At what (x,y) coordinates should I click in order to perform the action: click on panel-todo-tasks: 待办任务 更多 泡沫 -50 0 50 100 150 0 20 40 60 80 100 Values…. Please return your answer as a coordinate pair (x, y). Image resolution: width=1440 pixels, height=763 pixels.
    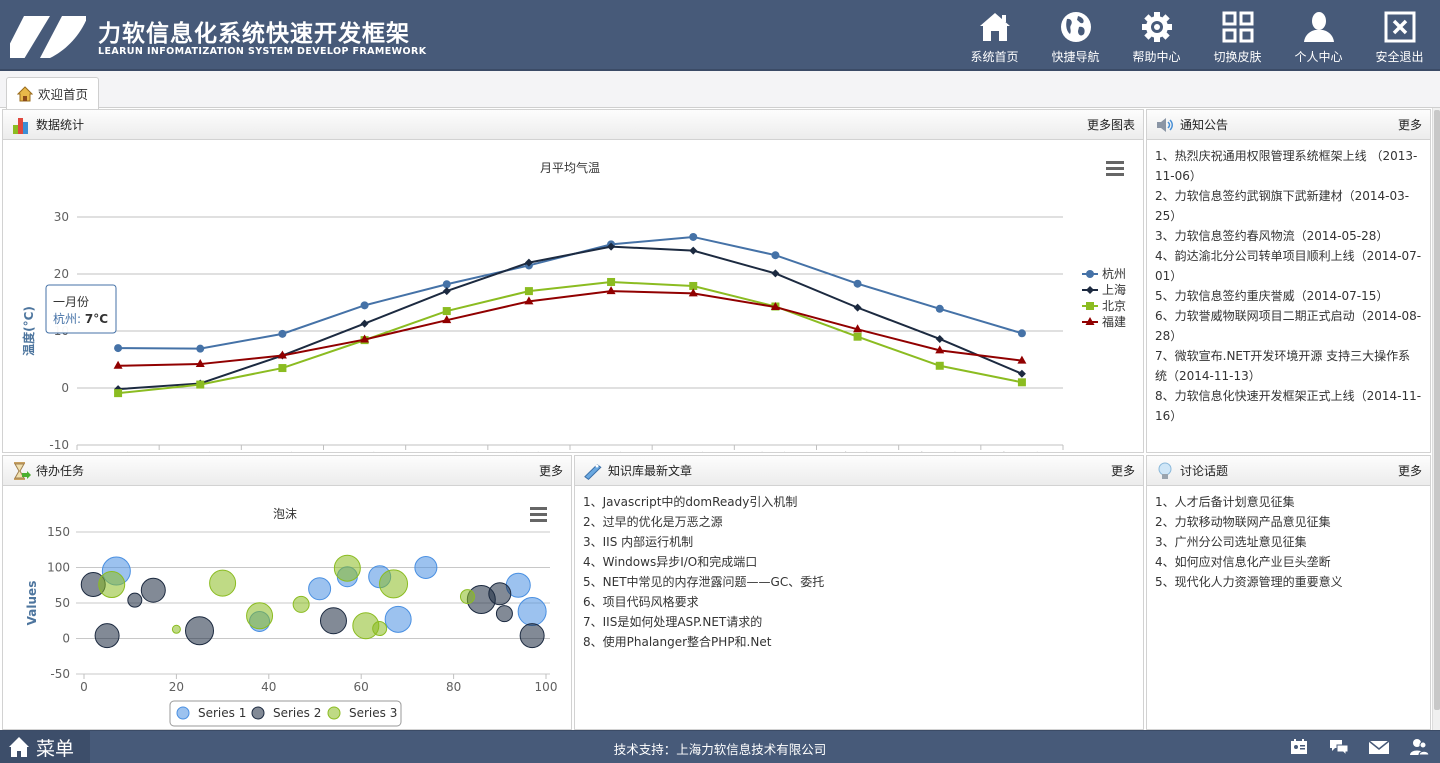
    Looking at the image, I should click on (287, 592).